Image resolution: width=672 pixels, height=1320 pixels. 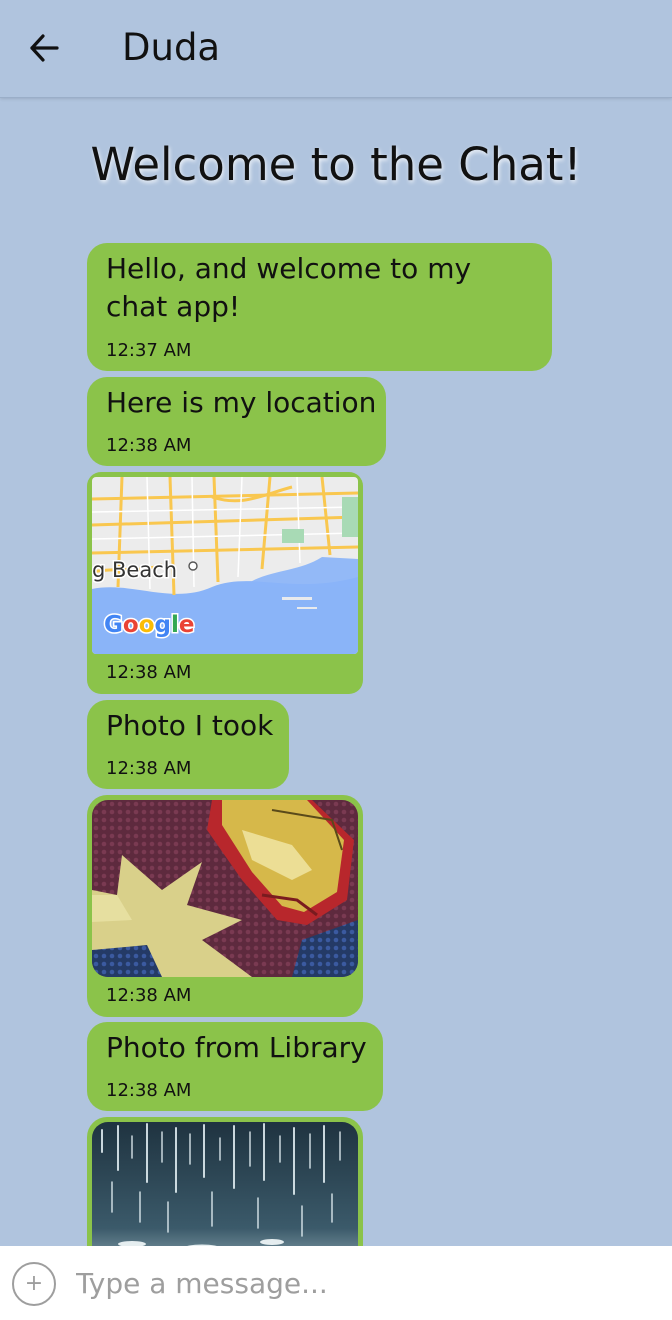 I want to click on photo-bubble: 12:38 AM, so click(x=225, y=906).